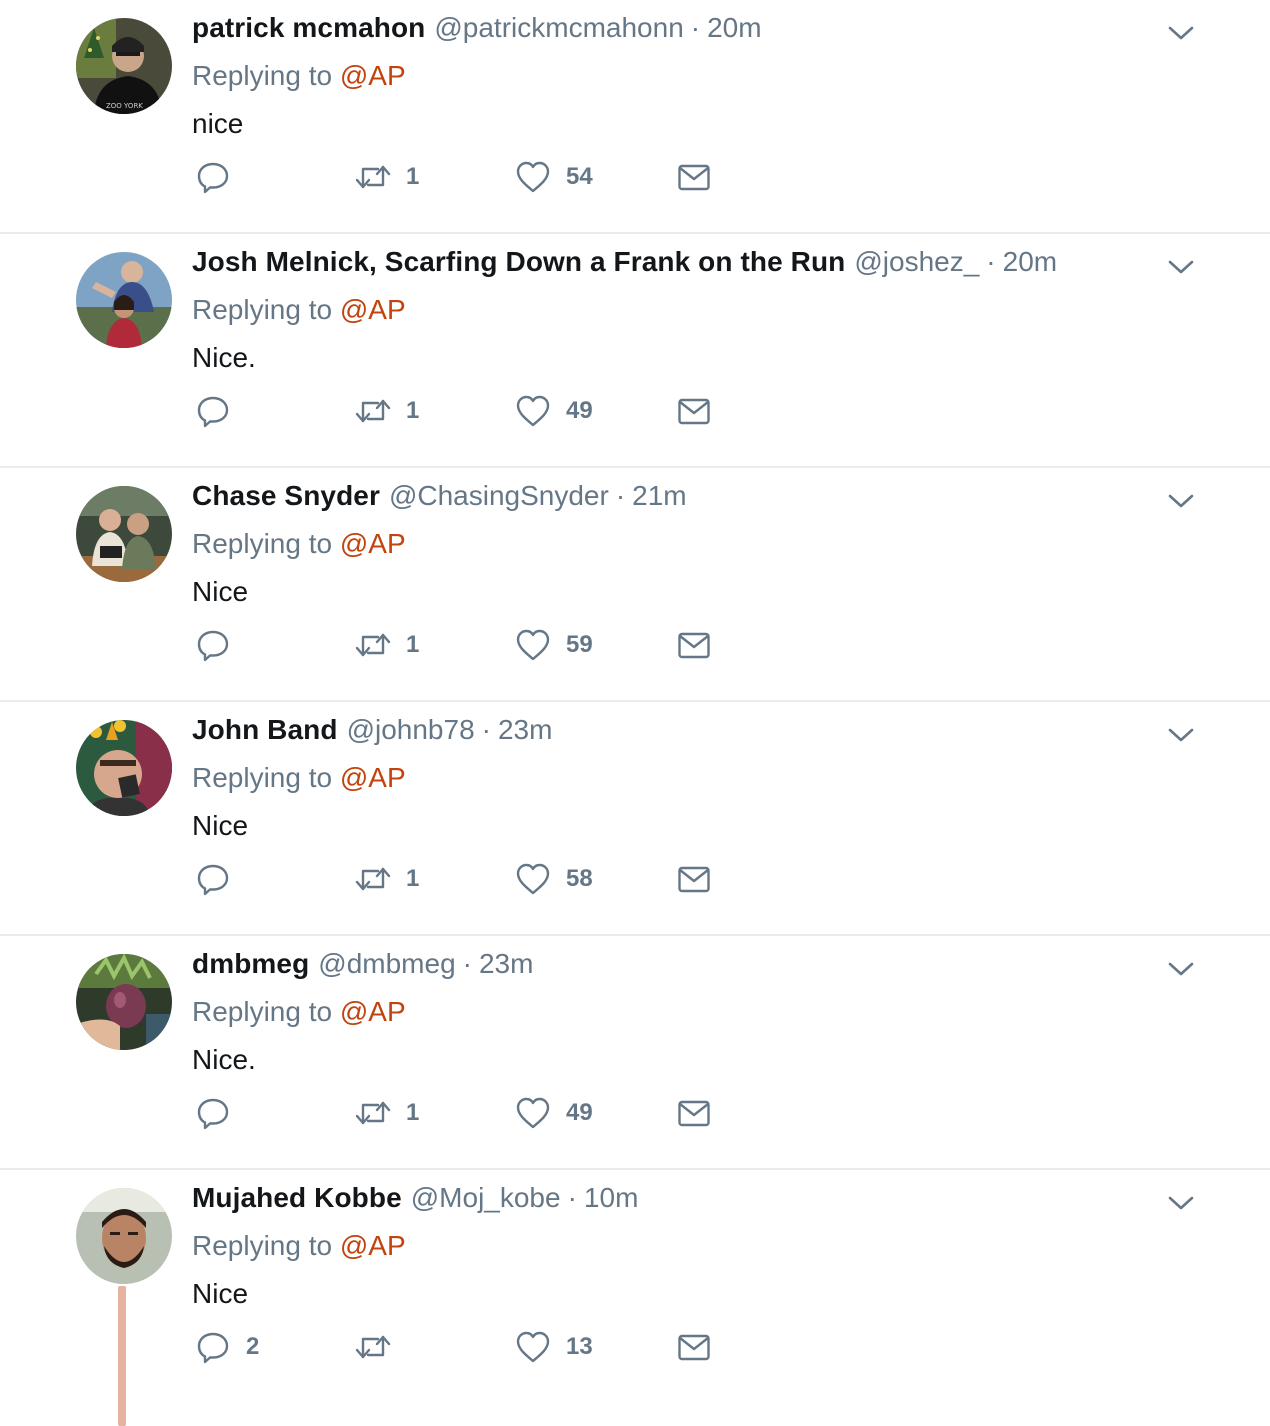 The image size is (1270, 1426). Describe the element at coordinates (659, 496) in the screenshot. I see `timestamp: 21m` at that location.